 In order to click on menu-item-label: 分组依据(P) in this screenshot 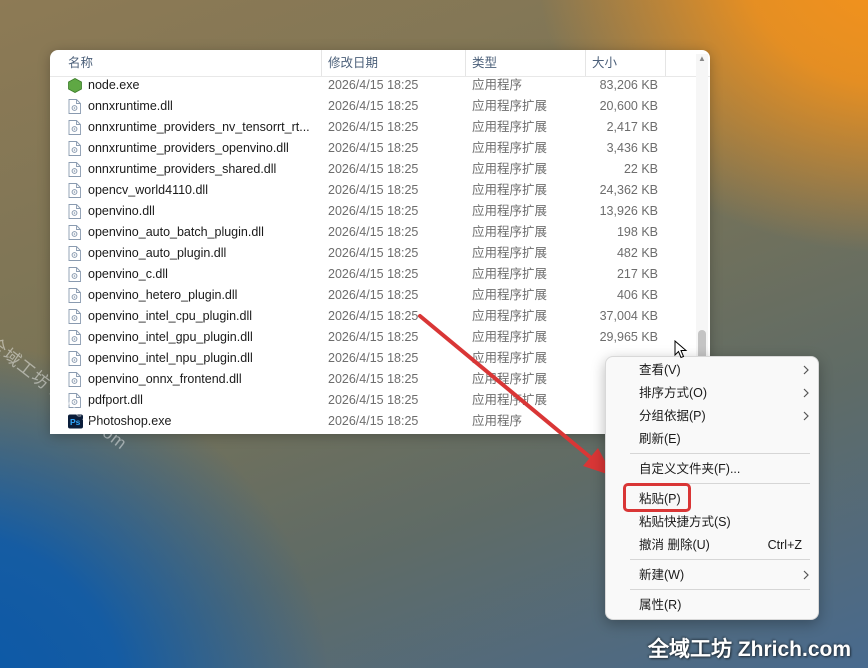, I will do `click(672, 416)`.